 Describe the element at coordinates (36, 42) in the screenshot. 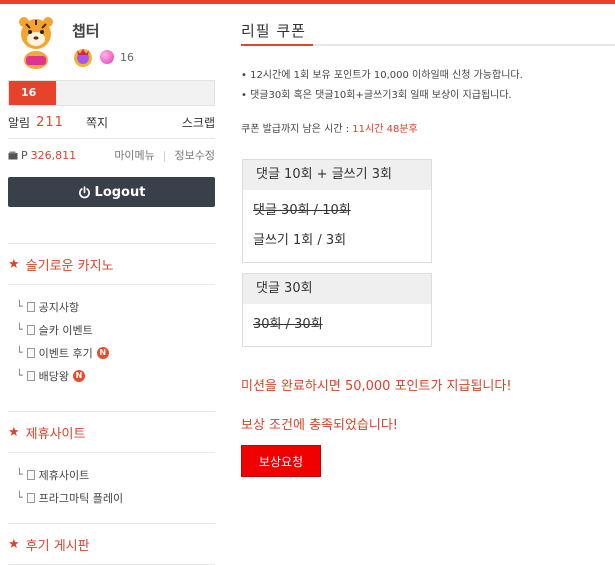

I see `tiger-avatar` at that location.